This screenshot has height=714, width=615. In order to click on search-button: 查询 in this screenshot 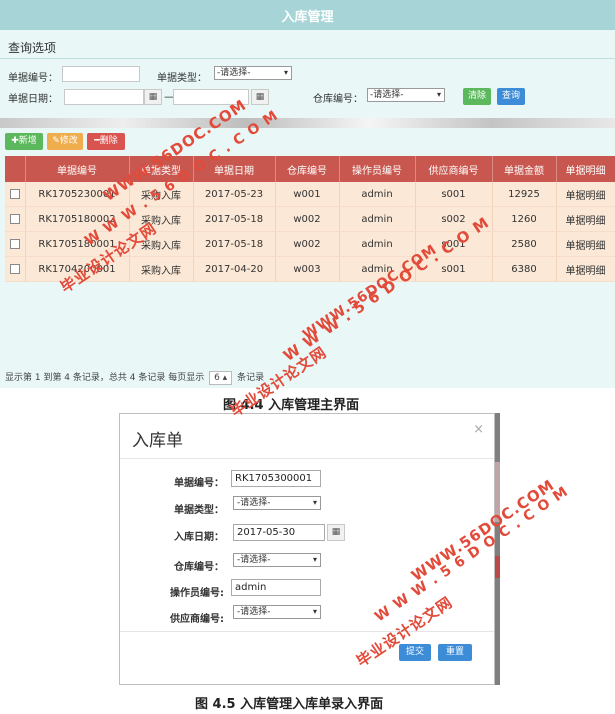, I will do `click(511, 96)`.